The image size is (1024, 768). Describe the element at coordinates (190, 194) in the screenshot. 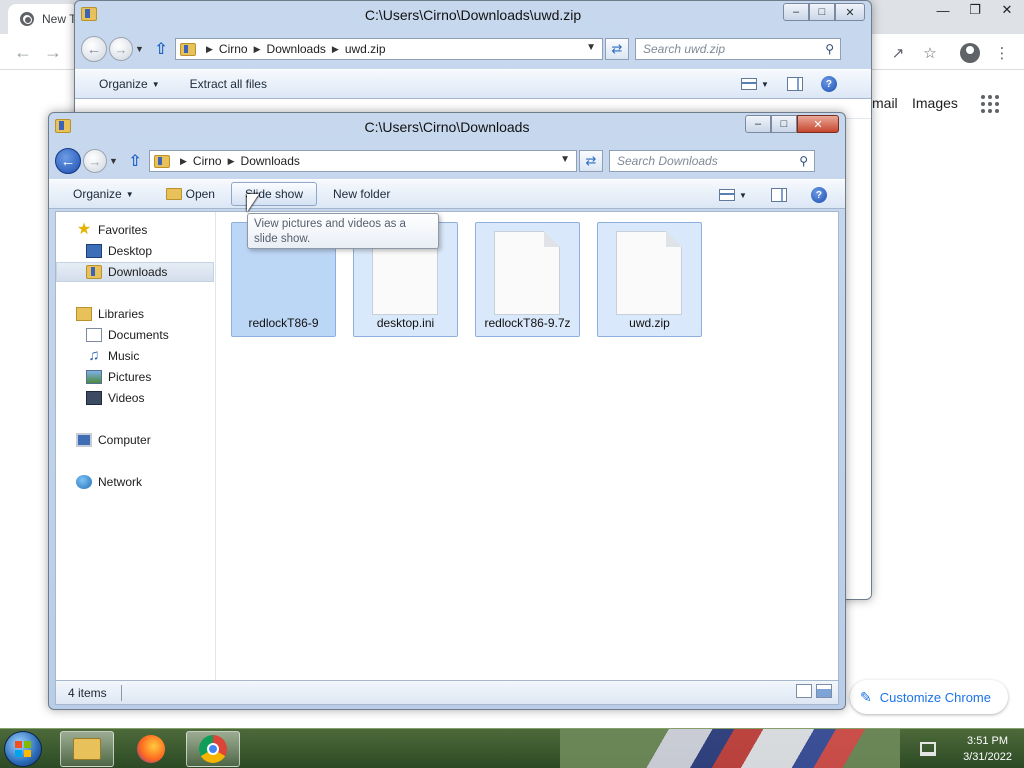

I see `open-button: Open` at that location.